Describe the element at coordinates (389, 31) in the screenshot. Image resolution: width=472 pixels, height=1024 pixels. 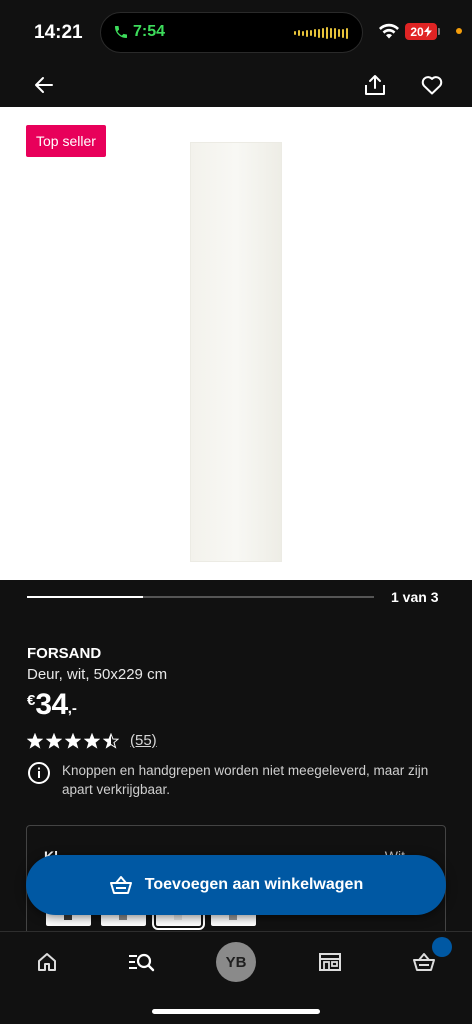
I see `wifi-icon` at that location.